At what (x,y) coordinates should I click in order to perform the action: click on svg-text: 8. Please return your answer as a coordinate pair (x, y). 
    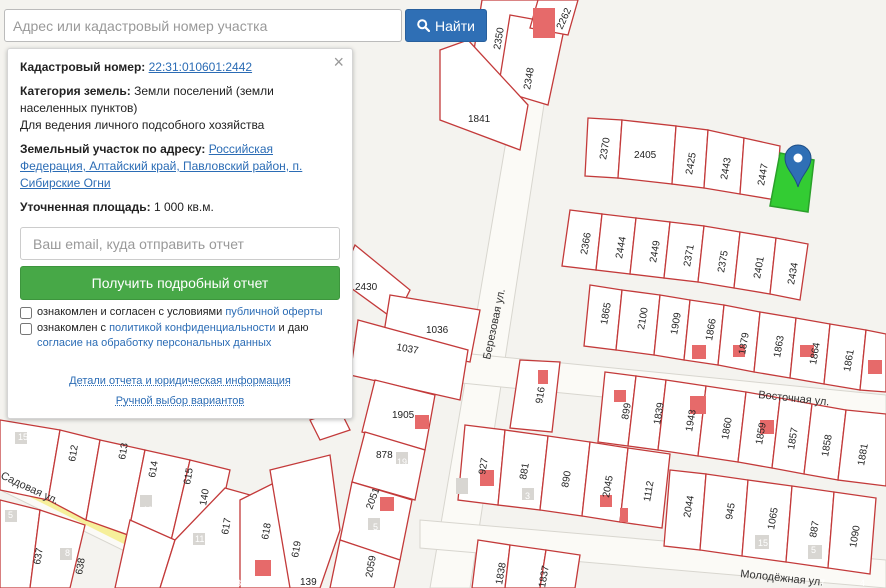
    Looking at the image, I should click on (67, 553).